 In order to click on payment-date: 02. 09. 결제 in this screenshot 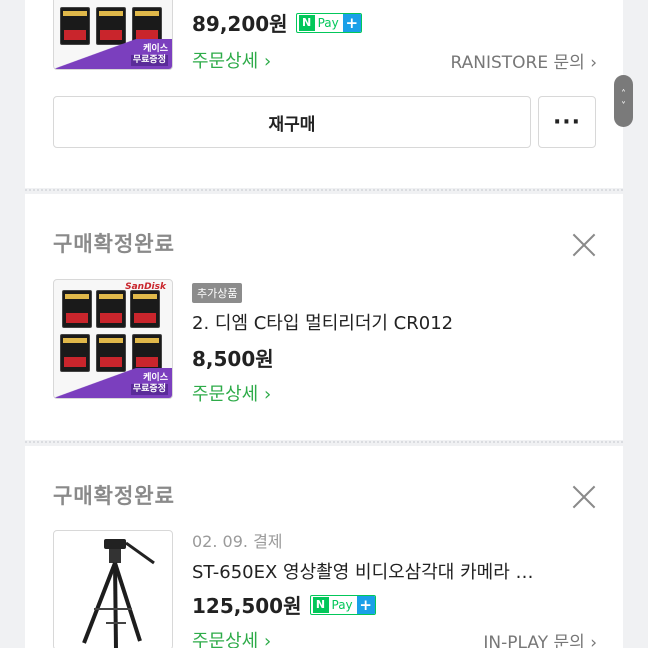, I will do `click(237, 541)`.